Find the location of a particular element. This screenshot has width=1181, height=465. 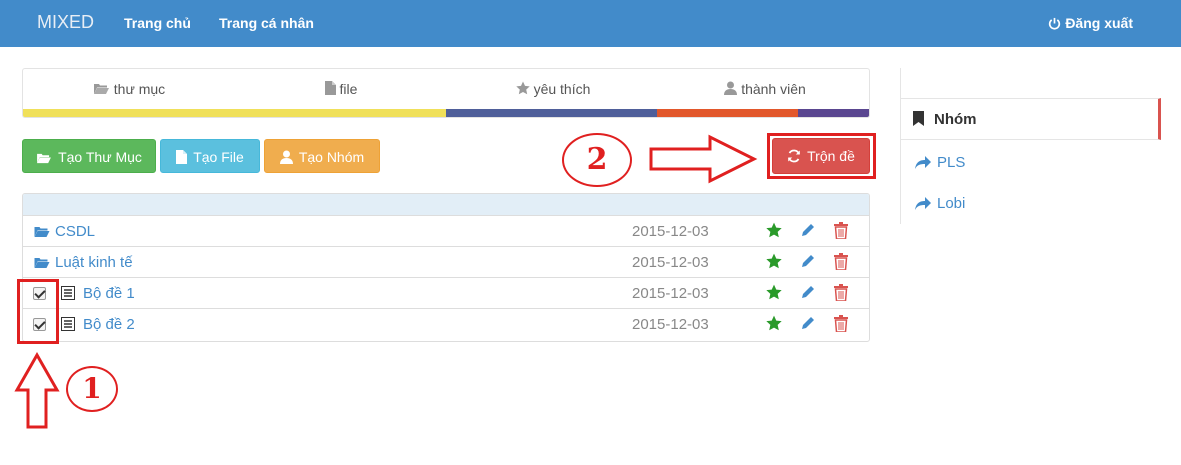

table-row: Bộ đề 1 2015-12-03 is located at coordinates (446, 293).